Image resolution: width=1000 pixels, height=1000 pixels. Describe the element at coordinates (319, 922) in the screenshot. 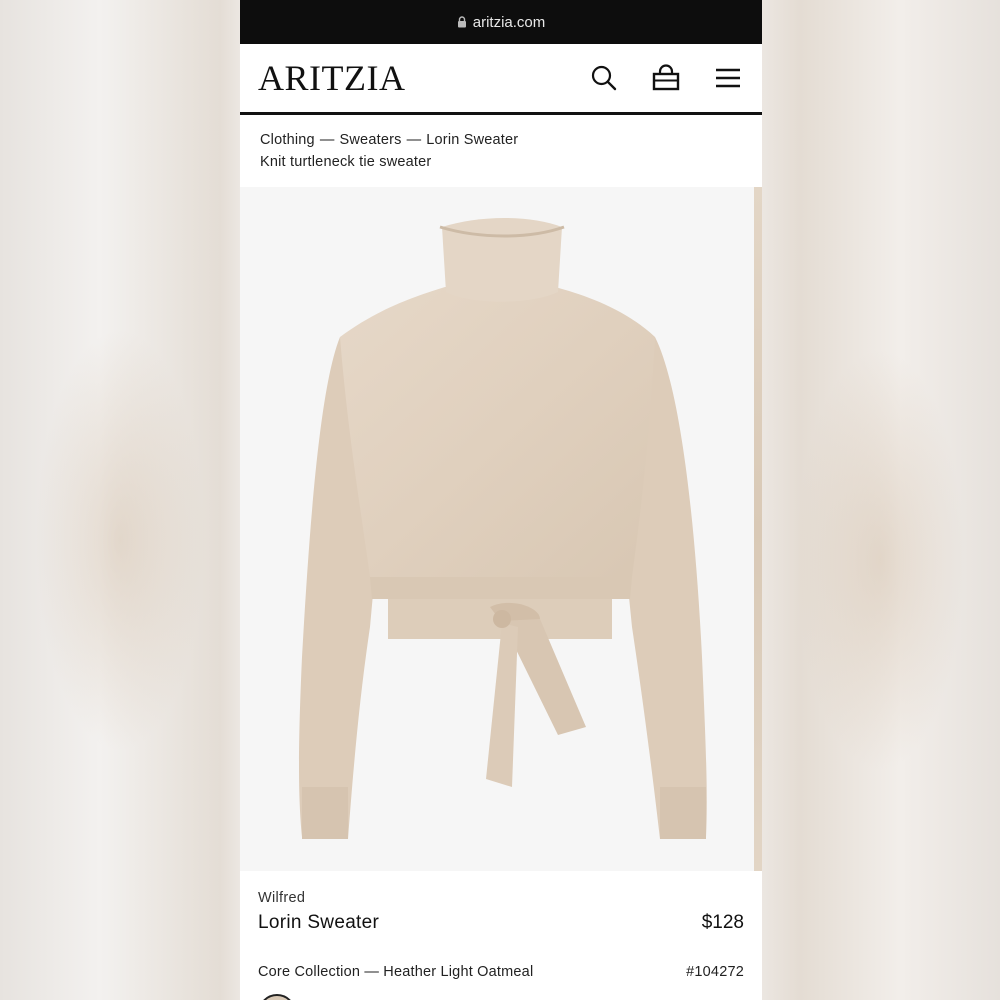

I see `product-name: Lorin Sweater` at that location.